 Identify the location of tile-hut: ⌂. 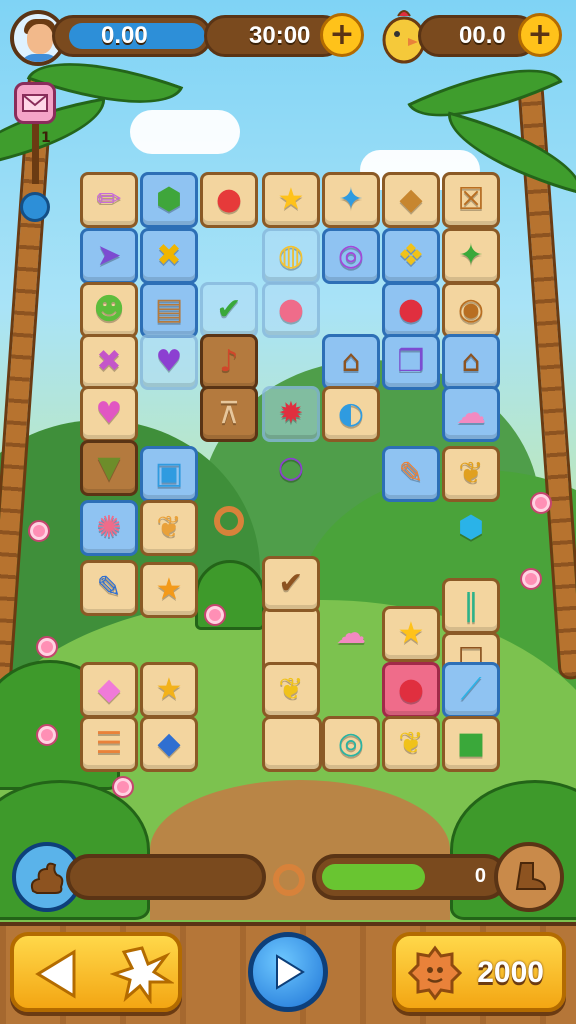
(471, 362).